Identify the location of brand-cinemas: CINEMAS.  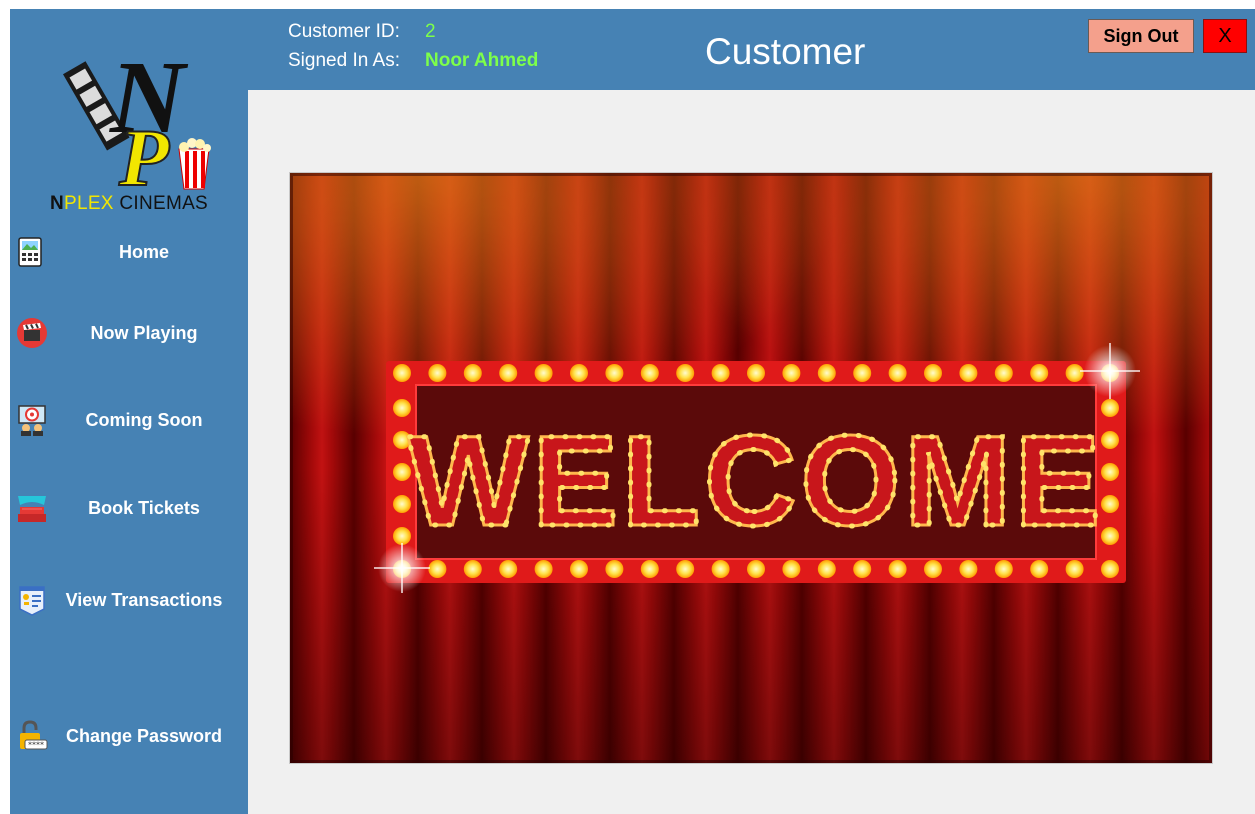
(161, 203).